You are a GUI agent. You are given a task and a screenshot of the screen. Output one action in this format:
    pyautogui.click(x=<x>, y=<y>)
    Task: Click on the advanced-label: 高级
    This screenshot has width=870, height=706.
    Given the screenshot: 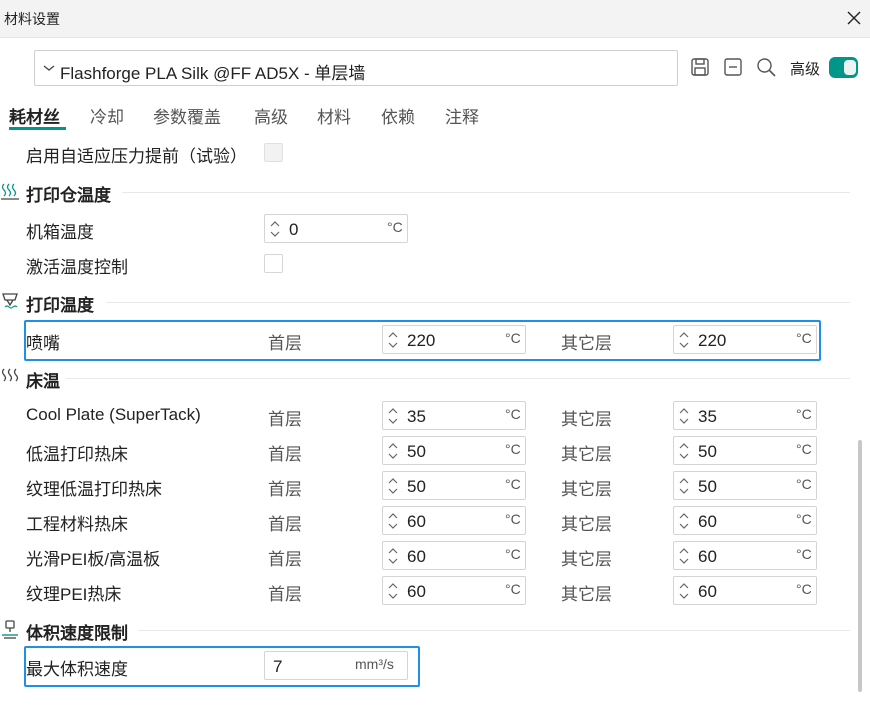 What is the action you would take?
    pyautogui.click(x=805, y=69)
    